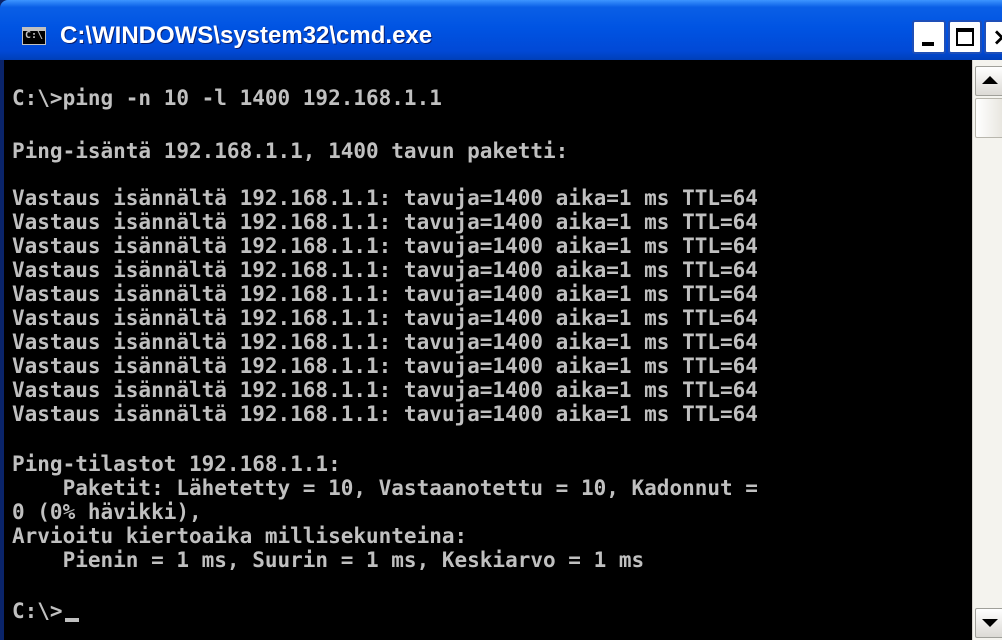 The height and width of the screenshot is (640, 1002). I want to click on app-icon-text: C:\, so click(34, 35).